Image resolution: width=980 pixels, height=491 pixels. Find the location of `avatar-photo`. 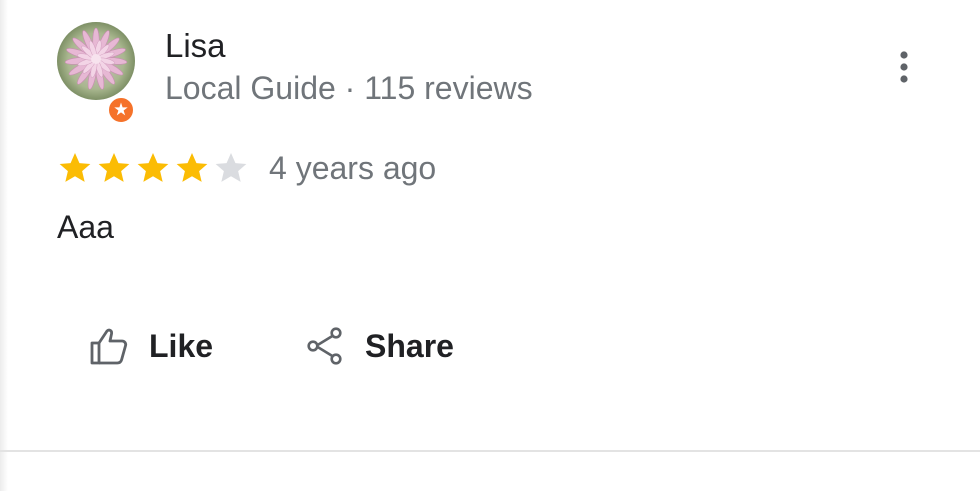

avatar-photo is located at coordinates (96, 61).